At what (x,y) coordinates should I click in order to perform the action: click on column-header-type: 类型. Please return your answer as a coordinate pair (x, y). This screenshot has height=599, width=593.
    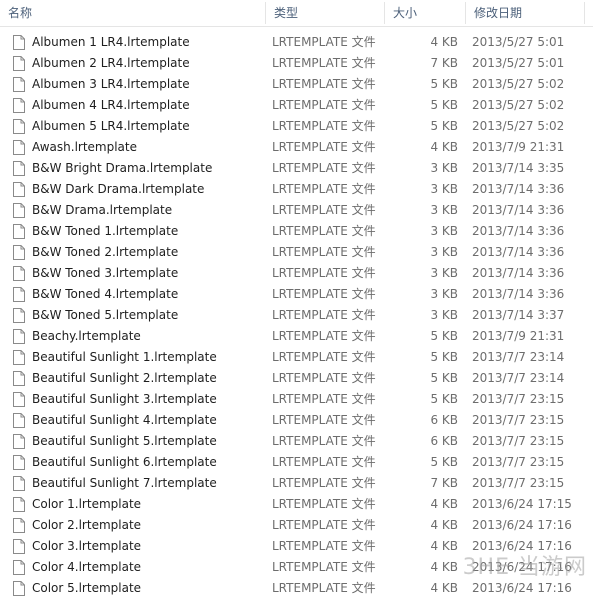
    Looking at the image, I should click on (325, 13).